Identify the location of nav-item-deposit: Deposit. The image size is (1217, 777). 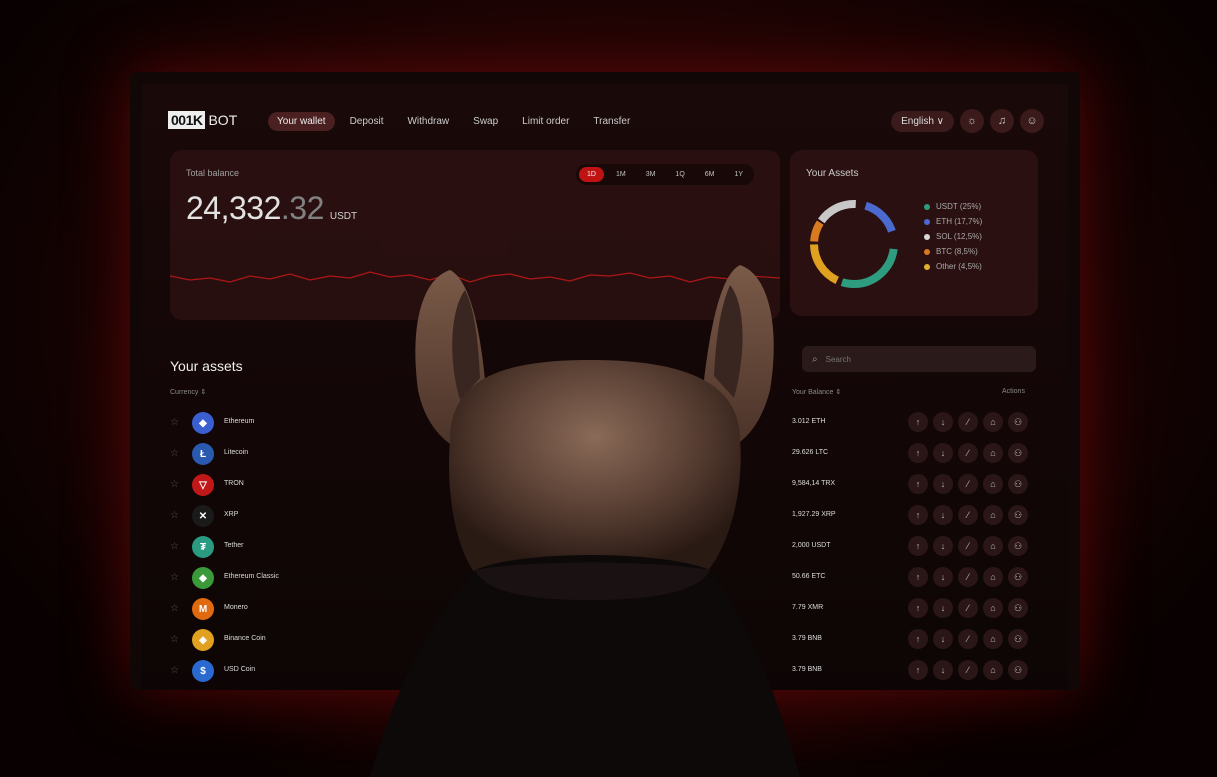
(367, 121).